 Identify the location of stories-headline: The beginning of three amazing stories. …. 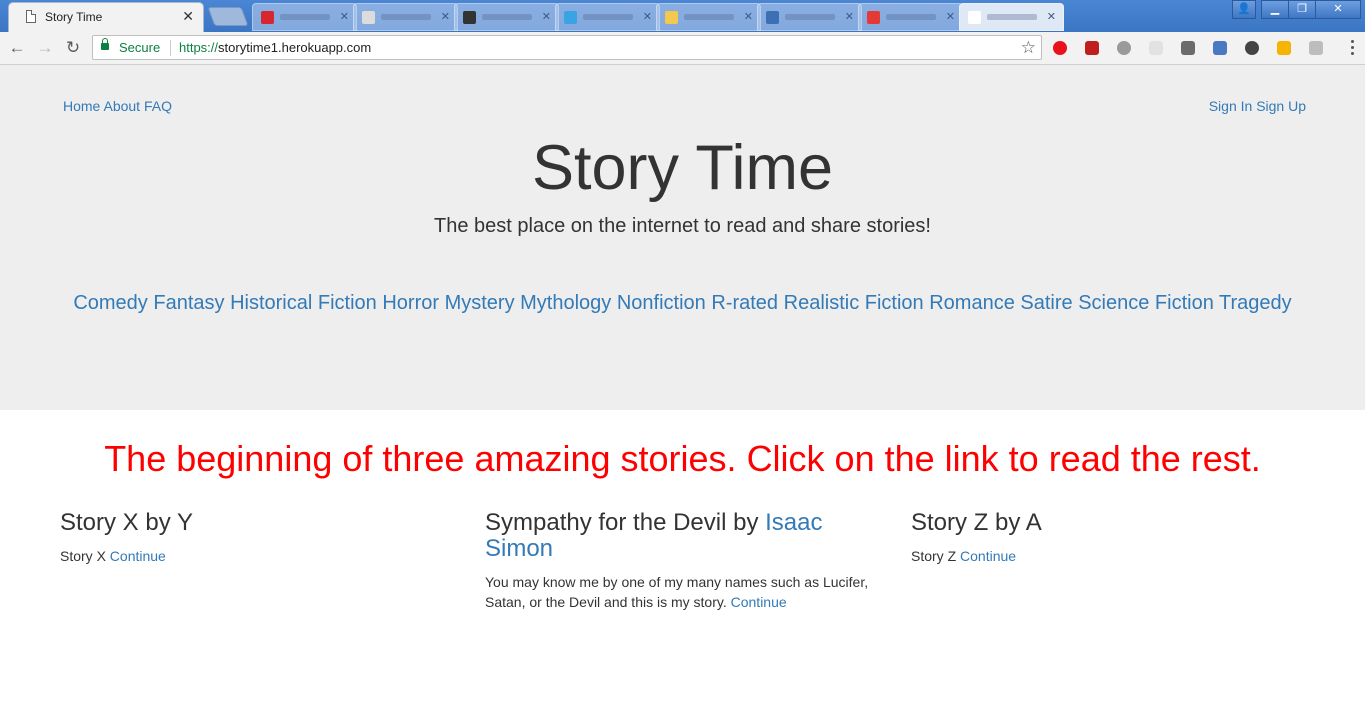
(682, 458).